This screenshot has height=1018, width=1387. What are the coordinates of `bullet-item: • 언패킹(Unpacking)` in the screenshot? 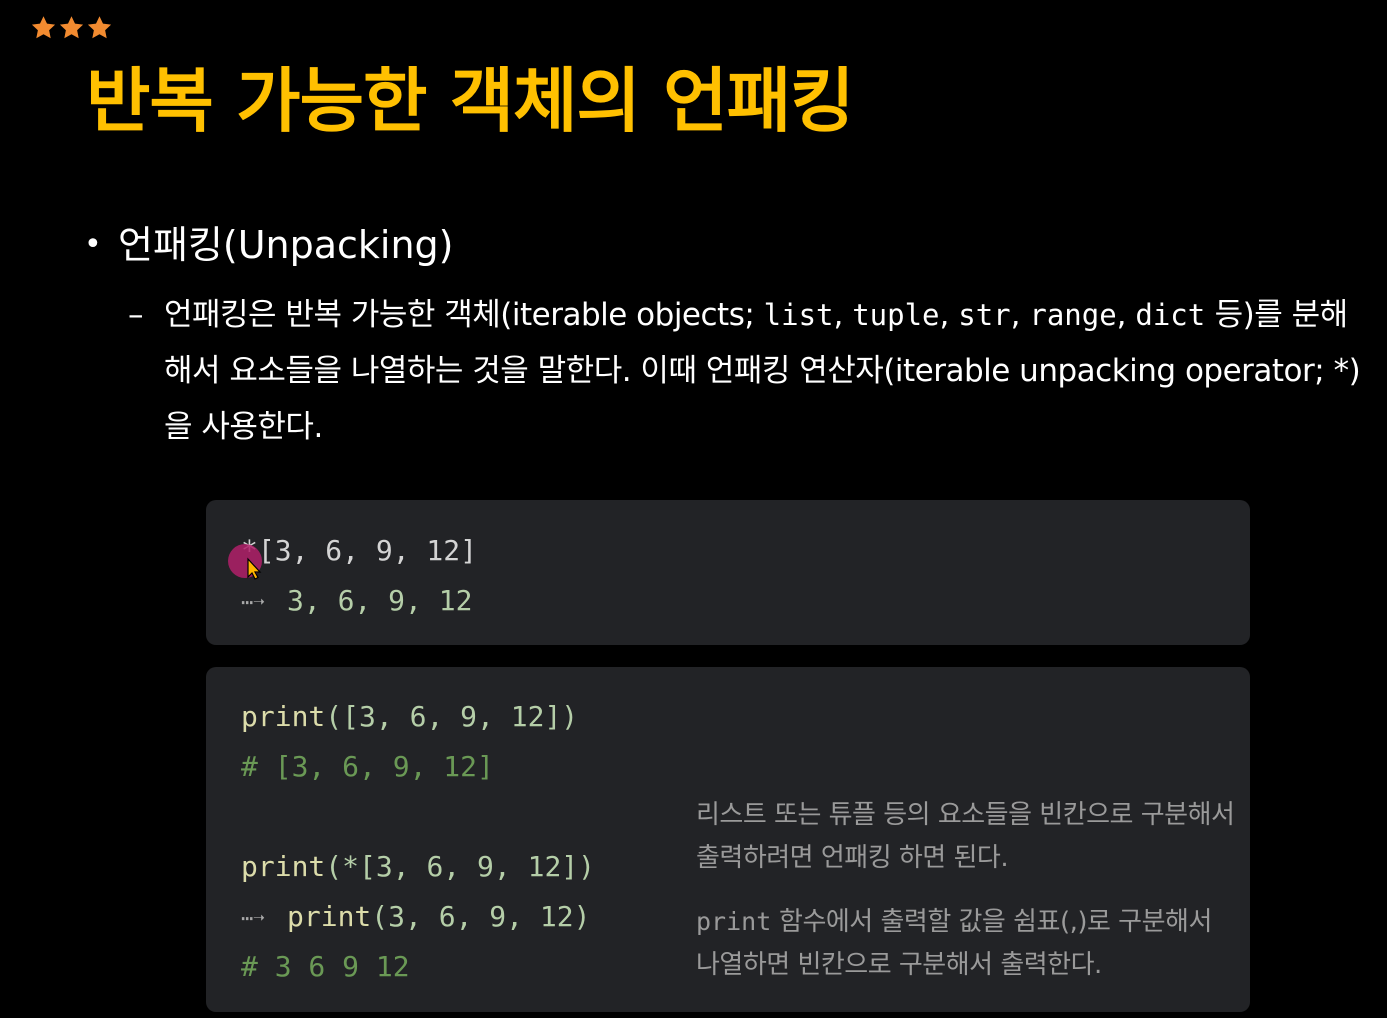 It's located at (269, 245).